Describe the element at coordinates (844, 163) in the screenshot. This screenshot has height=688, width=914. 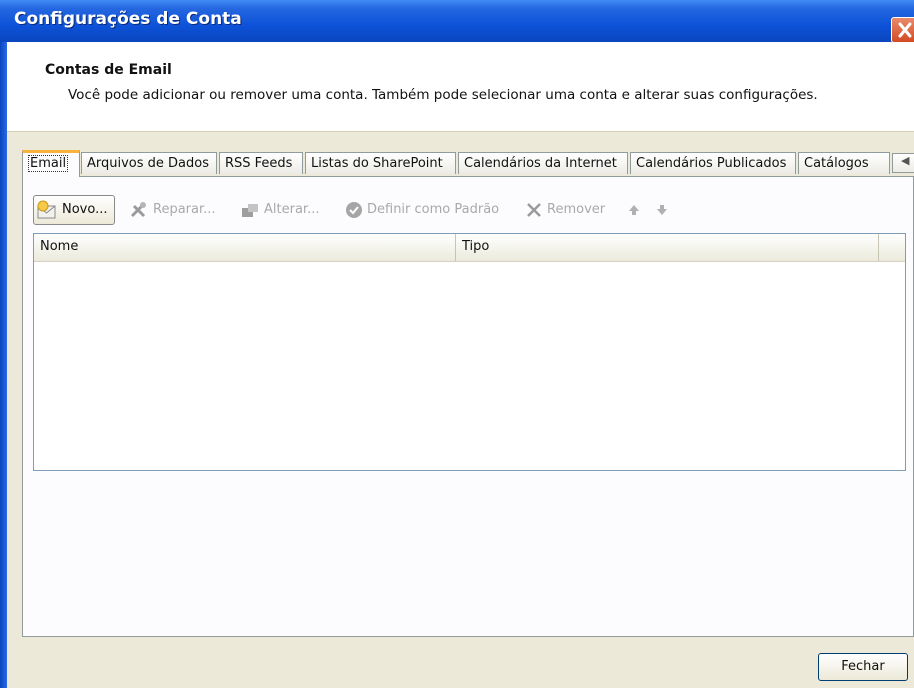
I see `tab-catalogos: Catálogos` at that location.